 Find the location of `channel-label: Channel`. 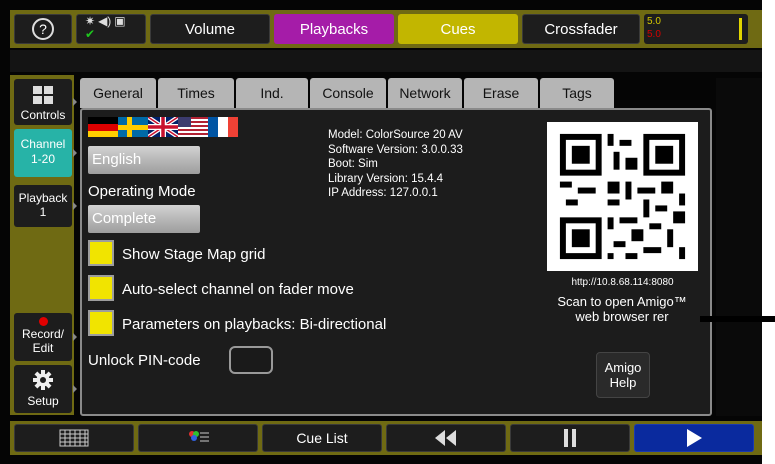

channel-label: Channel is located at coordinates (43, 144).